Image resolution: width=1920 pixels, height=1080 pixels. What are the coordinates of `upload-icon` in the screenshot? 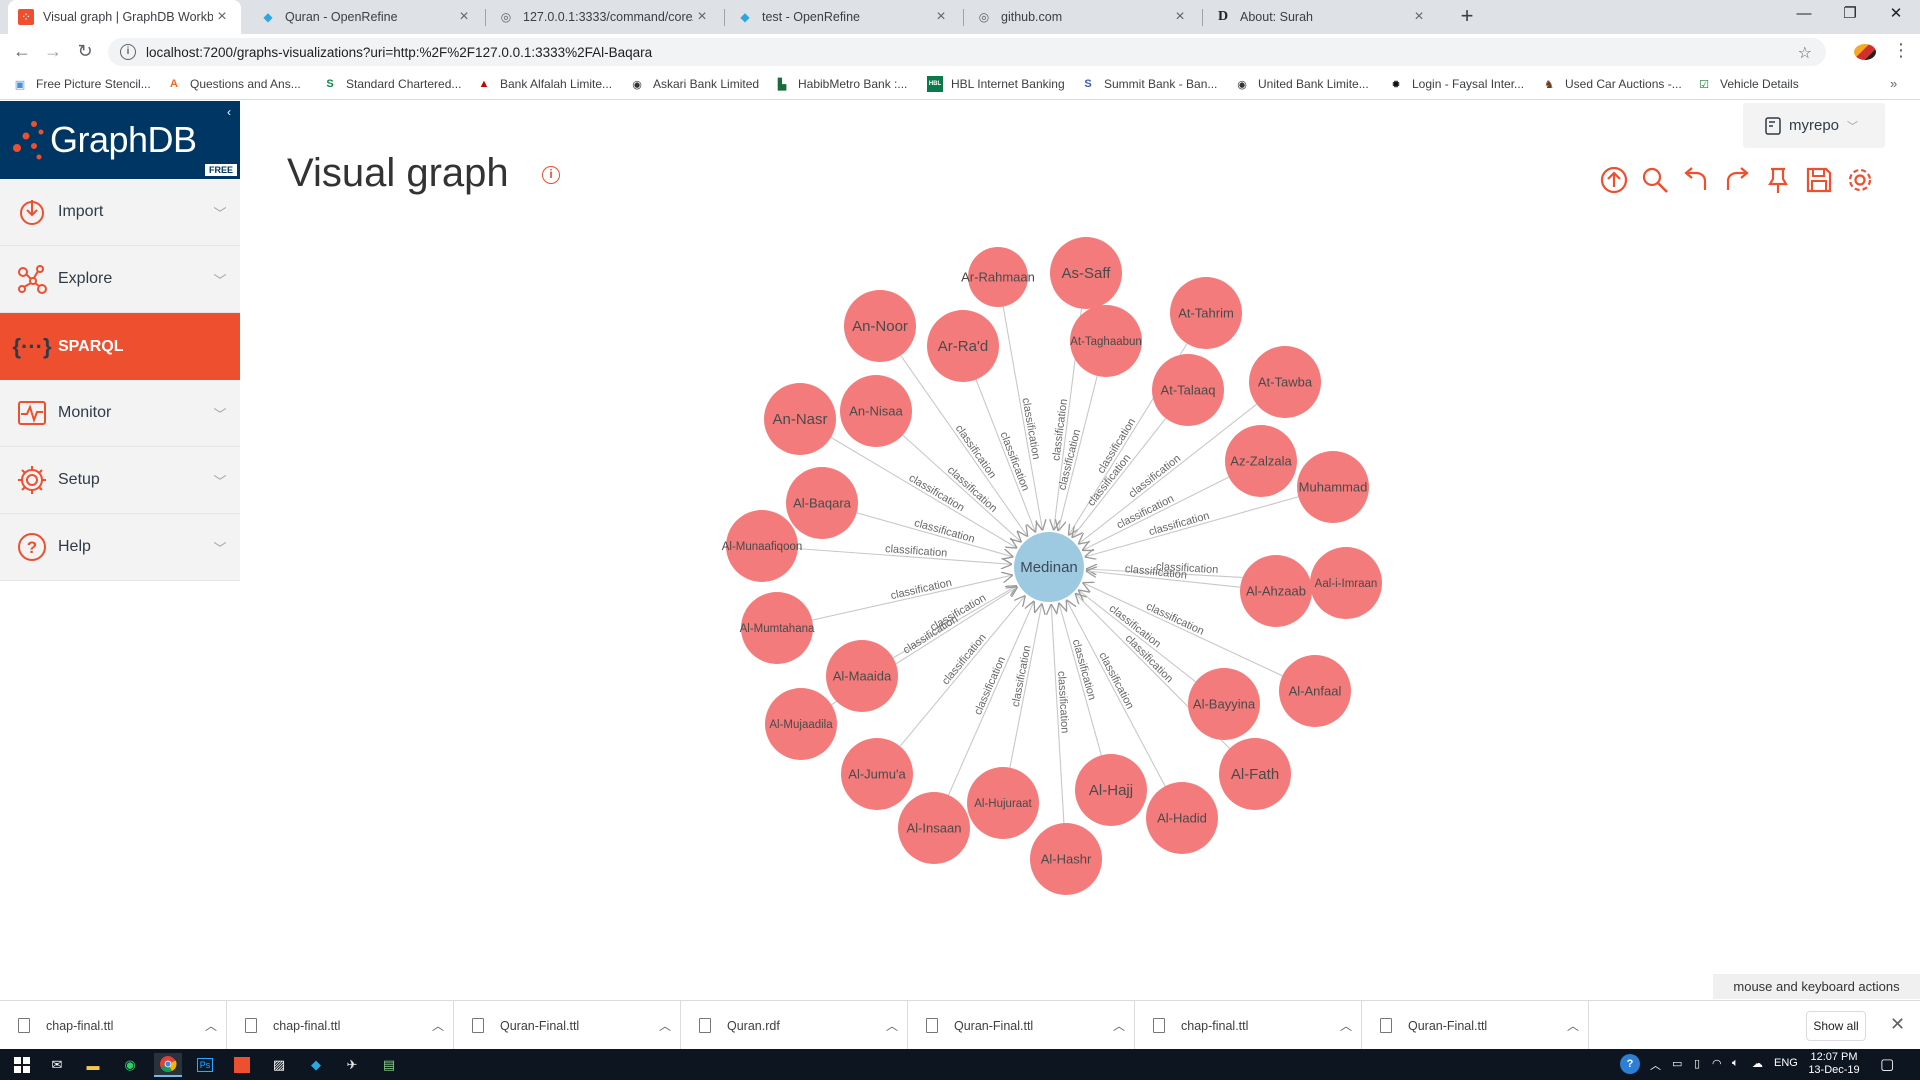 It's located at (1614, 180).